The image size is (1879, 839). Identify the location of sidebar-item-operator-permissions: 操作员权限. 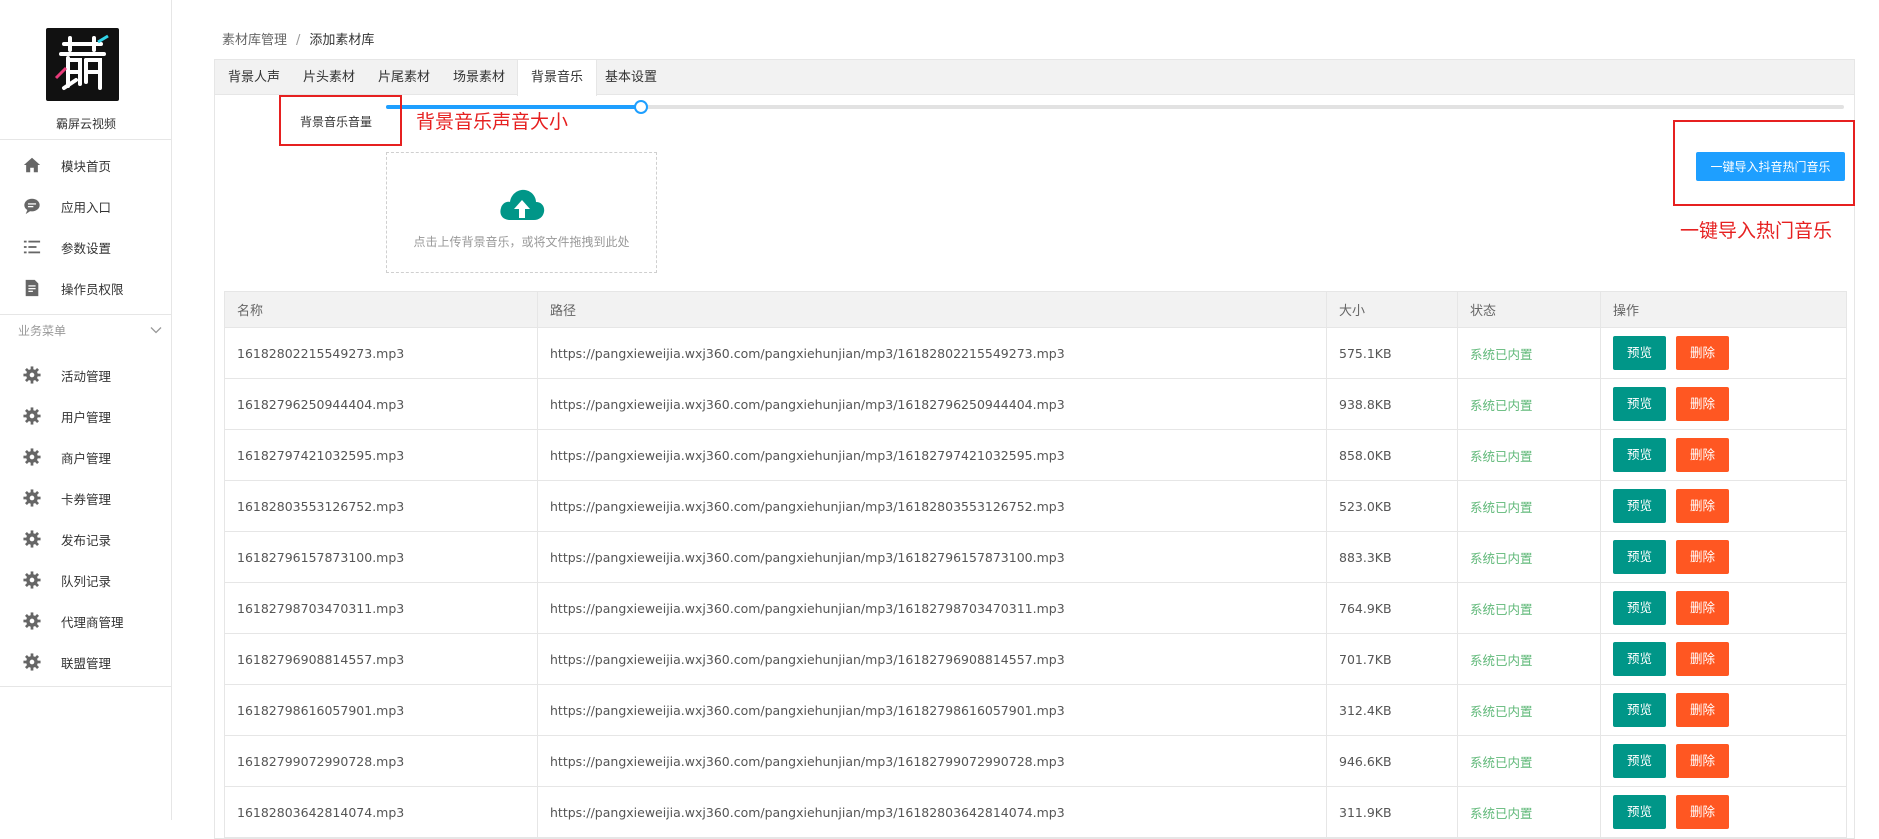
(86, 288).